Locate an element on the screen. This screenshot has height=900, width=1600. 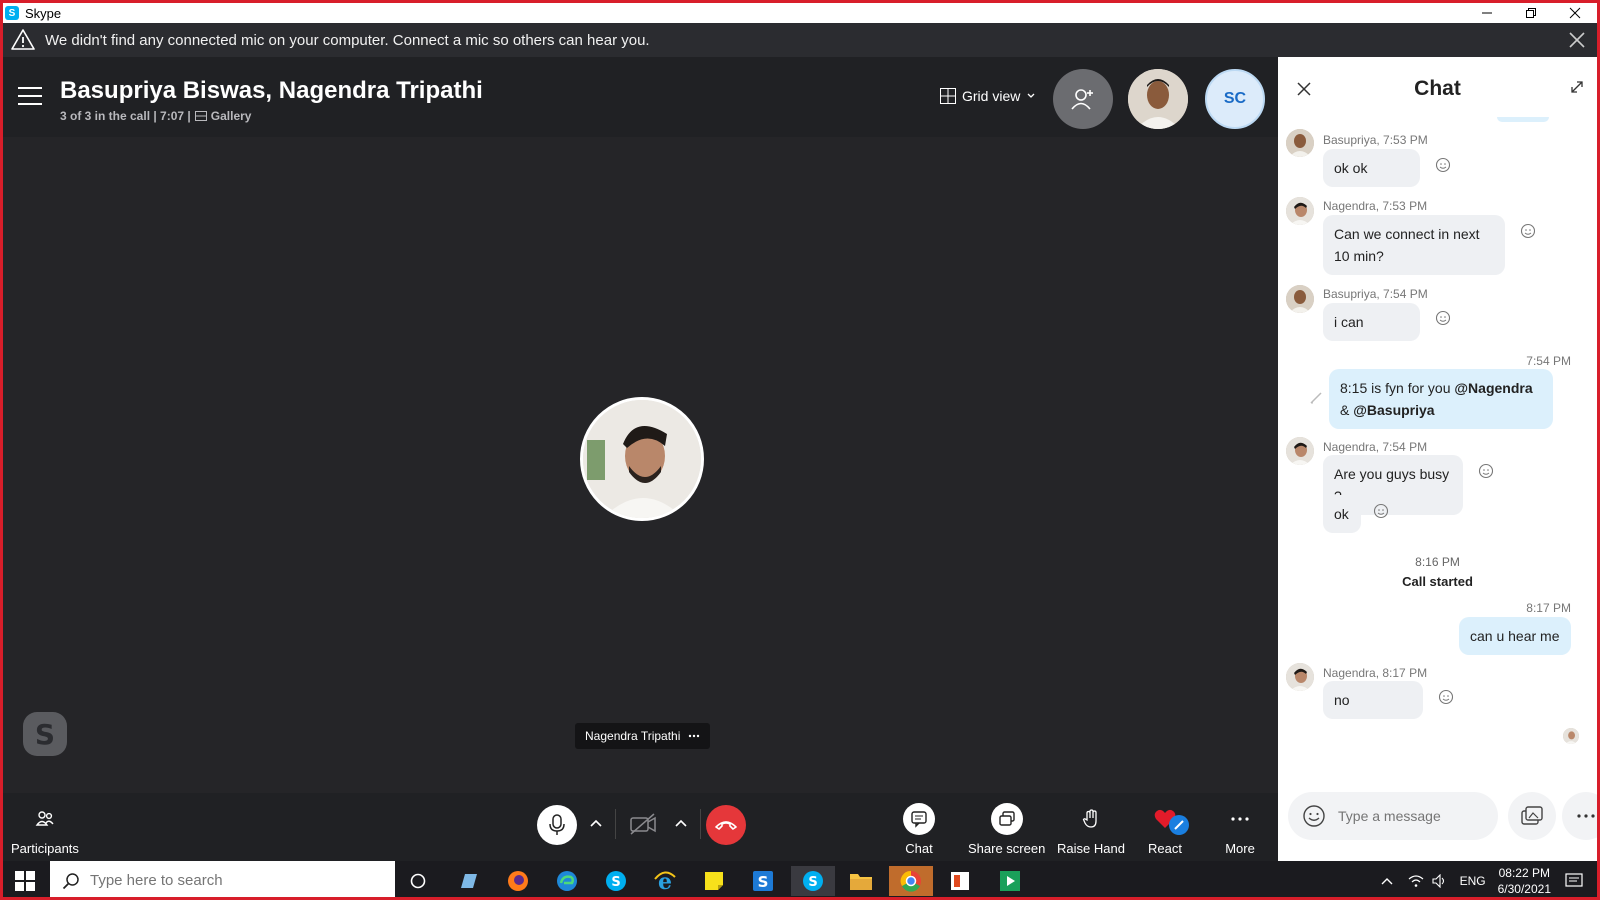
windows-start-button is located at coordinates (25, 881).